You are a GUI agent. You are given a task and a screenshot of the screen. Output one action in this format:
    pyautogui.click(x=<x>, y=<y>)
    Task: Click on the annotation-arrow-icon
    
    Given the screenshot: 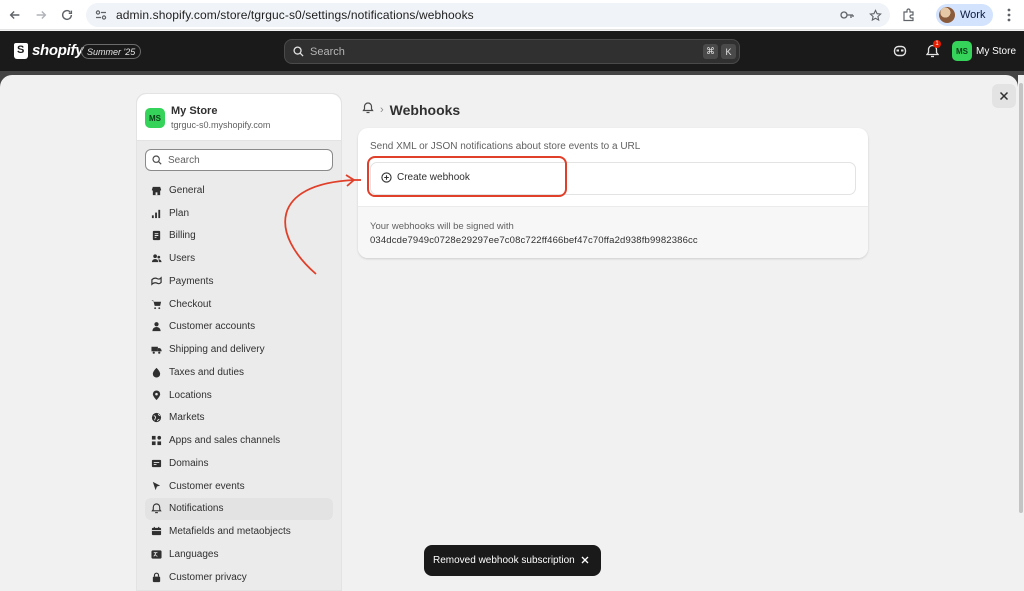 What is the action you would take?
    pyautogui.click(x=322, y=224)
    